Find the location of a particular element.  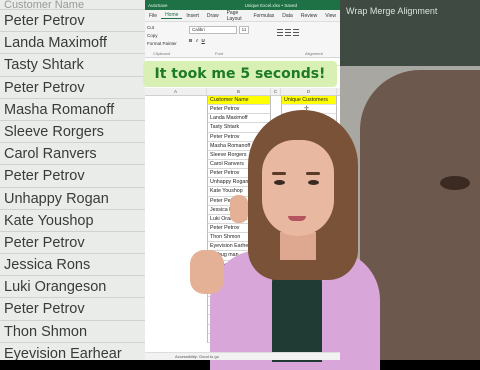

tab-draw: Draw is located at coordinates (213, 16).